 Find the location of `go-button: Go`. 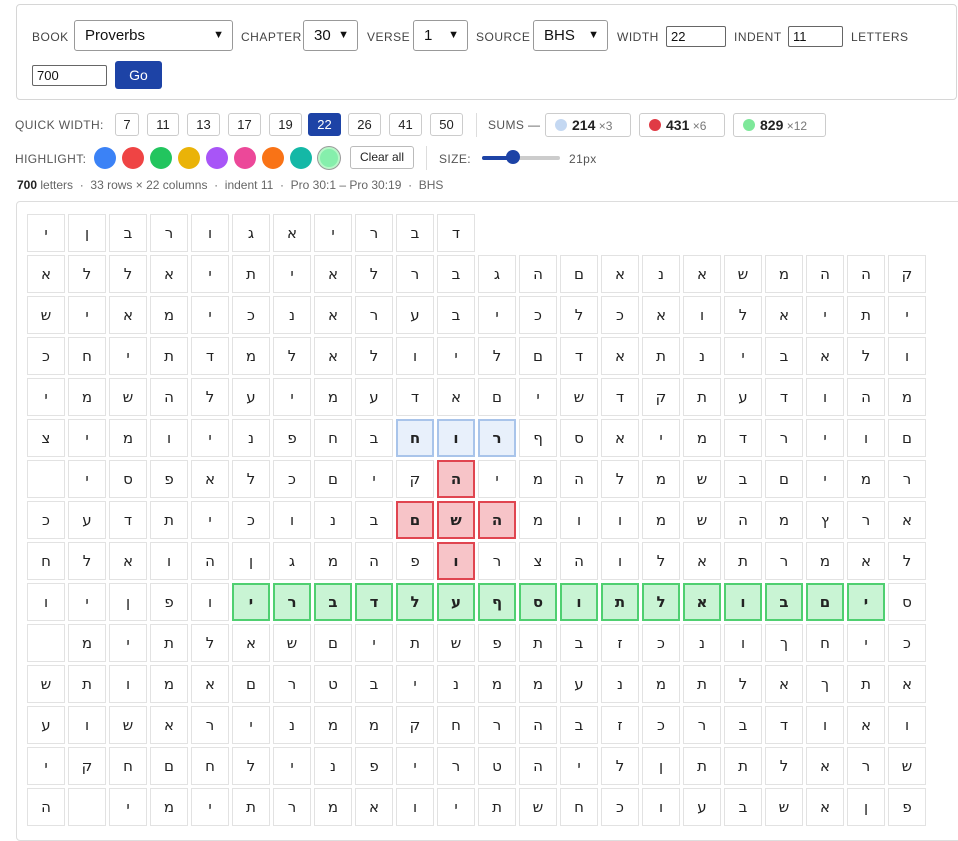

go-button: Go is located at coordinates (138, 75).